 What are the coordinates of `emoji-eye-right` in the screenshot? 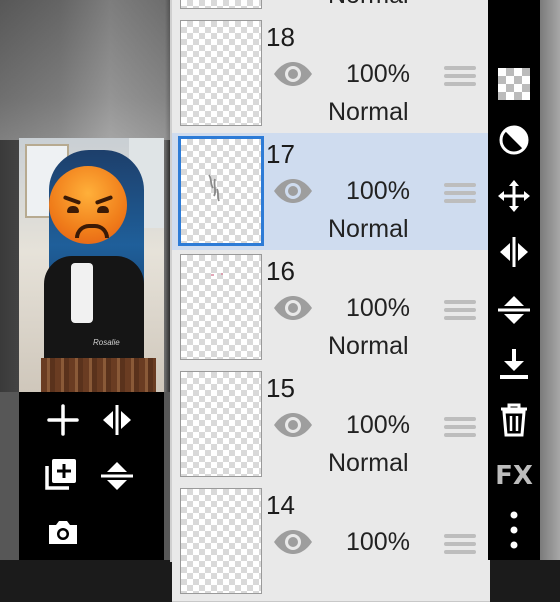 It's located at (103, 209).